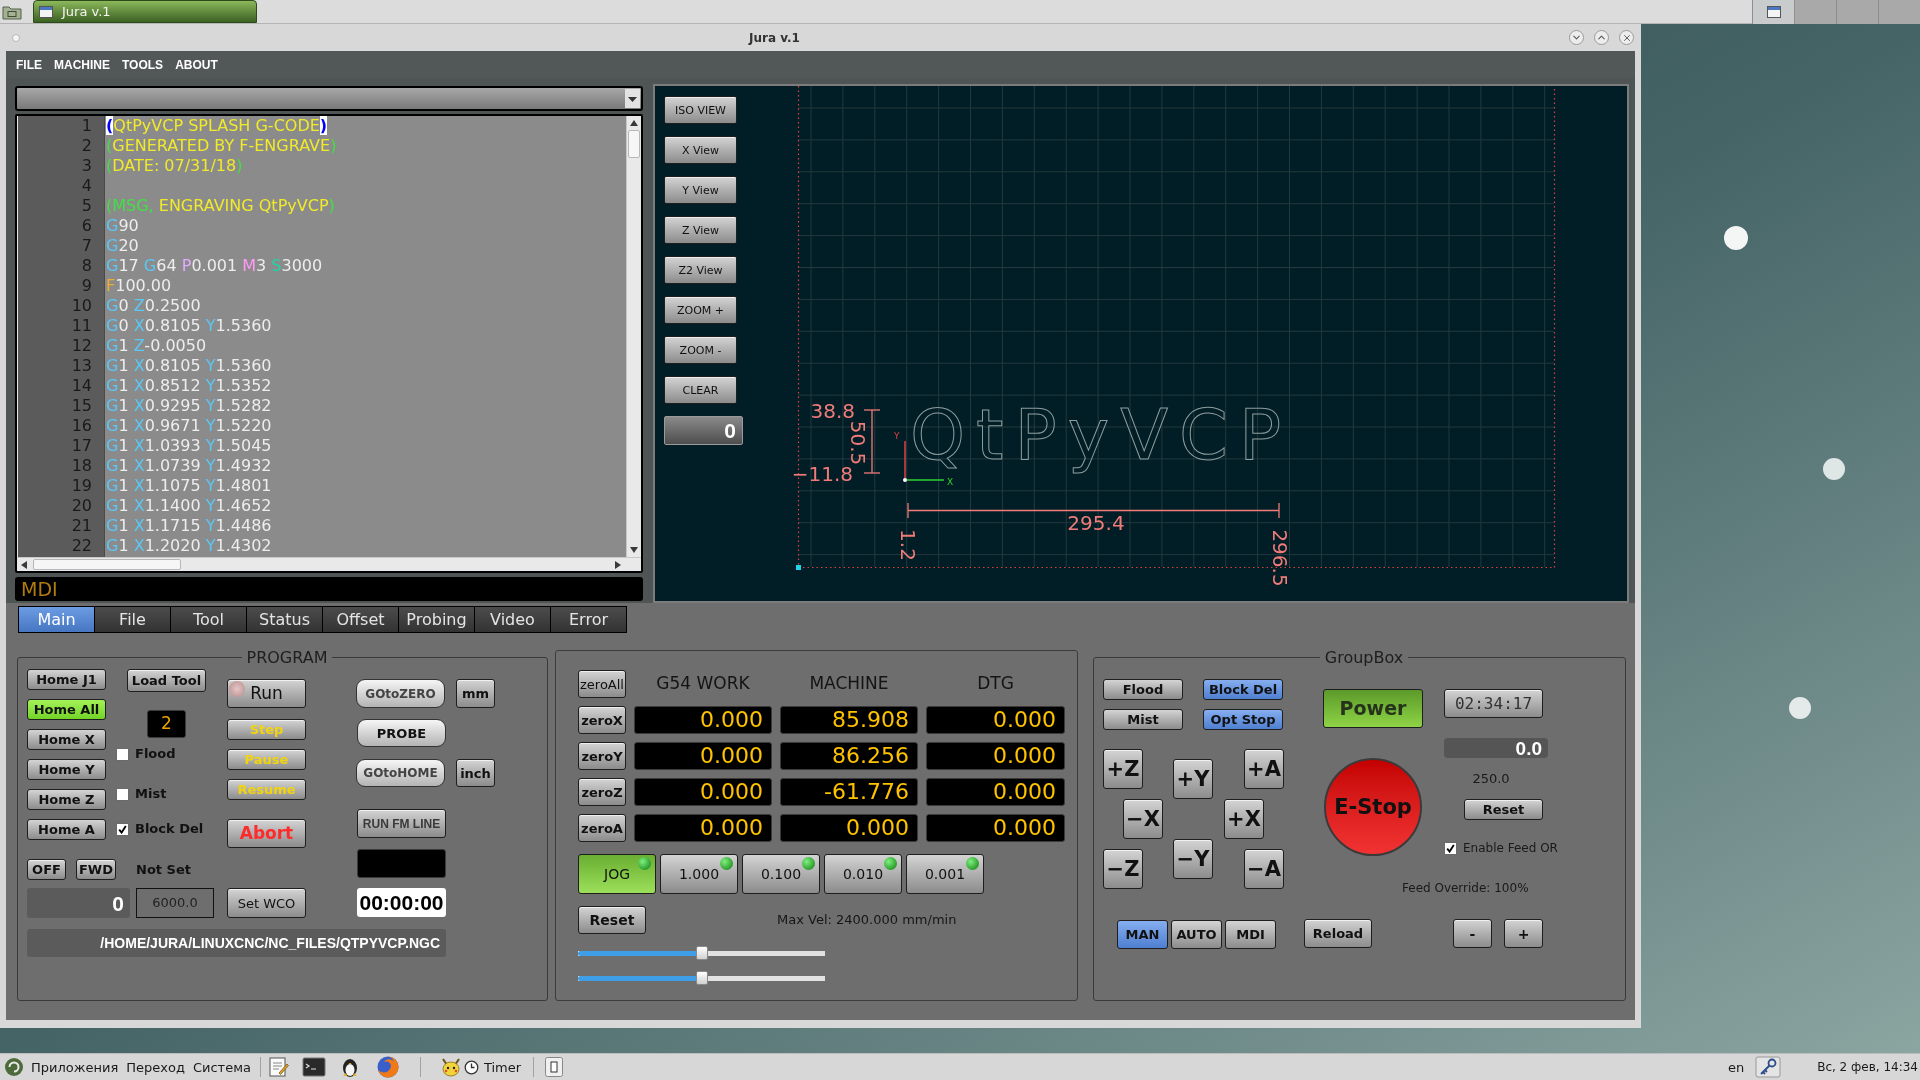 The height and width of the screenshot is (1080, 1920). What do you see at coordinates (700, 190) in the screenshot?
I see `view-button: Y View` at bounding box center [700, 190].